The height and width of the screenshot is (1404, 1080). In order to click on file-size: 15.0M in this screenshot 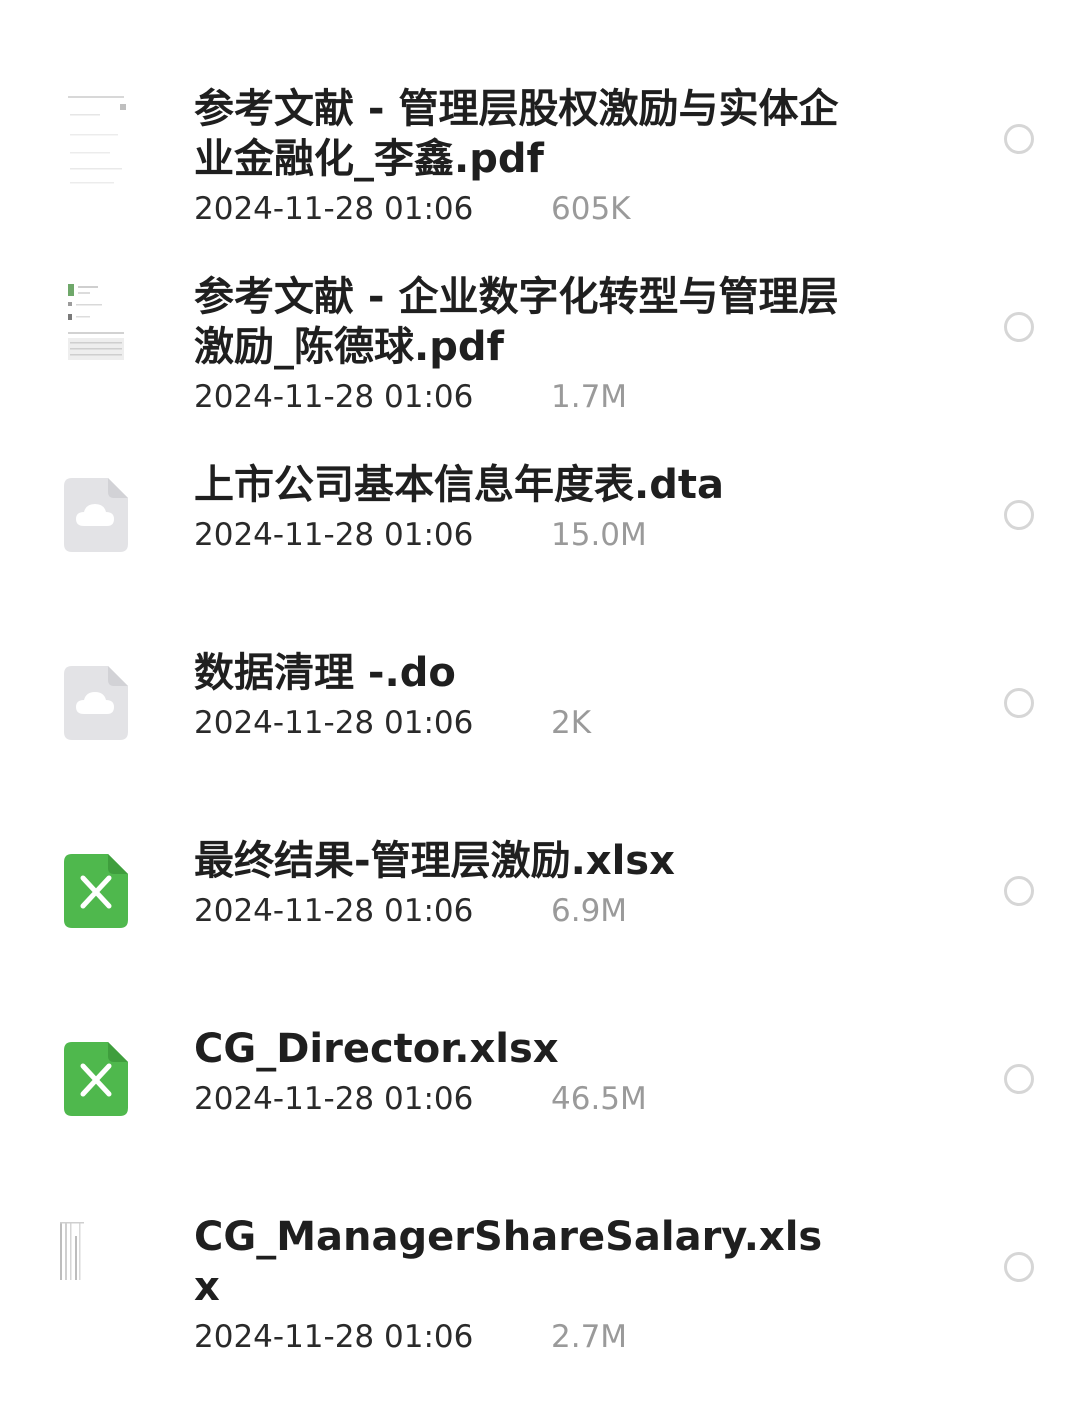, I will do `click(599, 535)`.